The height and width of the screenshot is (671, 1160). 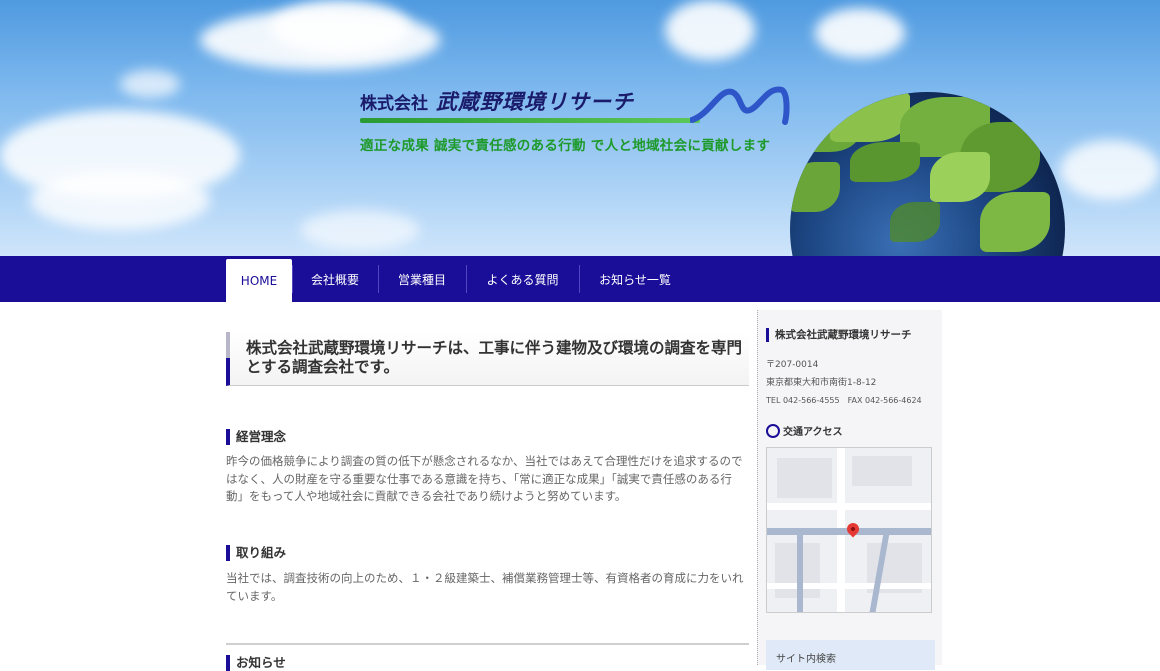 What do you see at coordinates (850, 655) in the screenshot?
I see `site-search-box: サイト内検索` at bounding box center [850, 655].